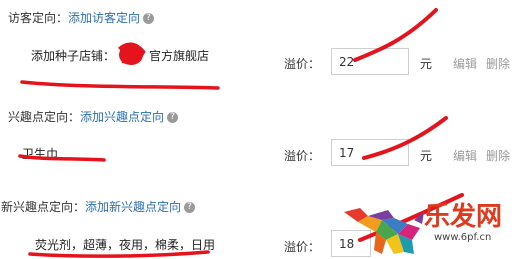 The height and width of the screenshot is (259, 521). What do you see at coordinates (384, 231) in the screenshot?
I see `bull-logo-icon` at bounding box center [384, 231].